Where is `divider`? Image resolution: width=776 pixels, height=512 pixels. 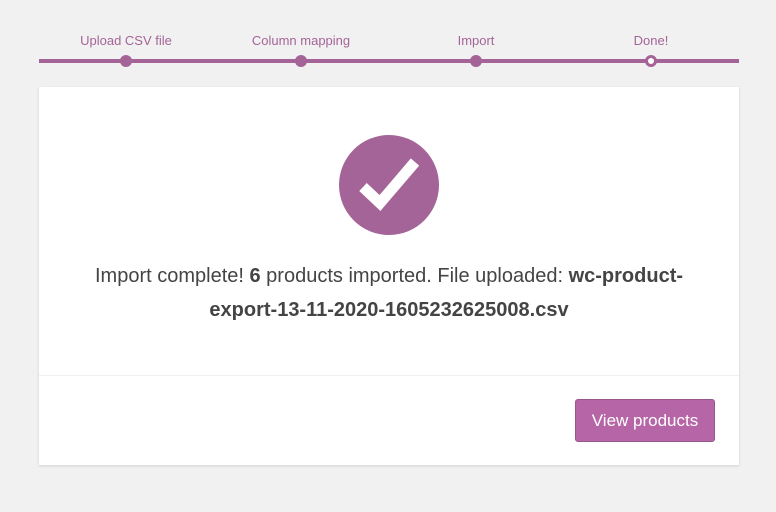
divider is located at coordinates (389, 375).